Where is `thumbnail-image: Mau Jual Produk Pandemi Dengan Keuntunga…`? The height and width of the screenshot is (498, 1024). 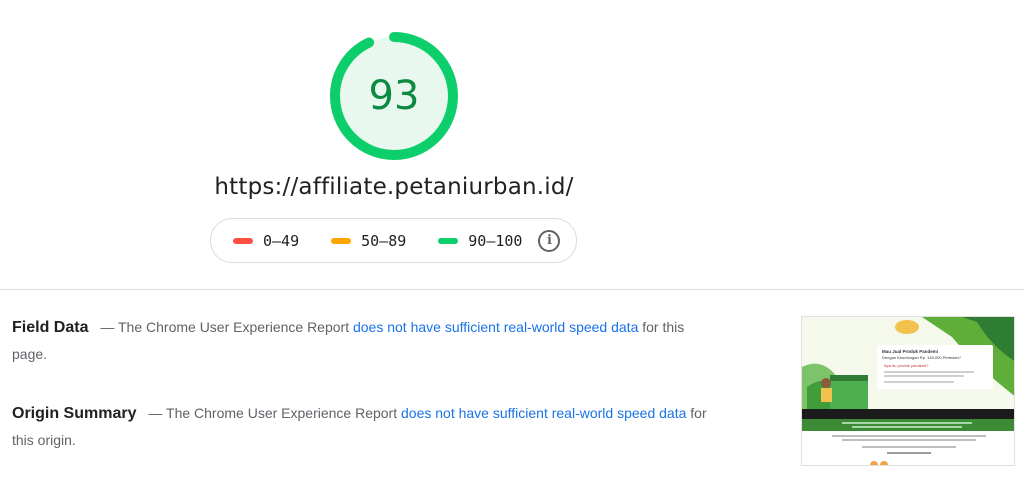 thumbnail-image: Mau Jual Produk Pandemi Dengan Keuntunga… is located at coordinates (908, 391).